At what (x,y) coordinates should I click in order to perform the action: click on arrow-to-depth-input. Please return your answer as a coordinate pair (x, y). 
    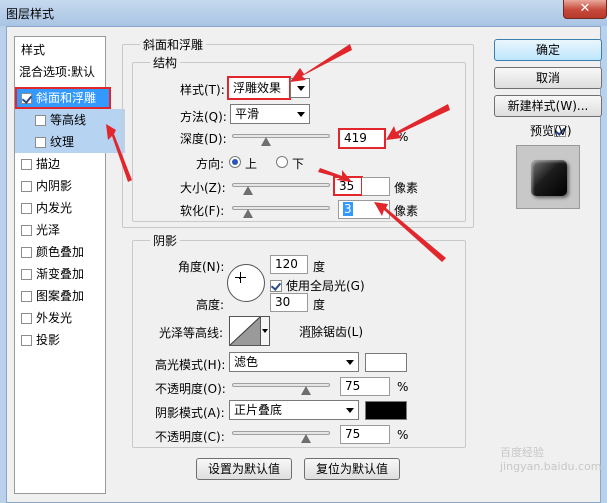
    Looking at the image, I should click on (418, 122).